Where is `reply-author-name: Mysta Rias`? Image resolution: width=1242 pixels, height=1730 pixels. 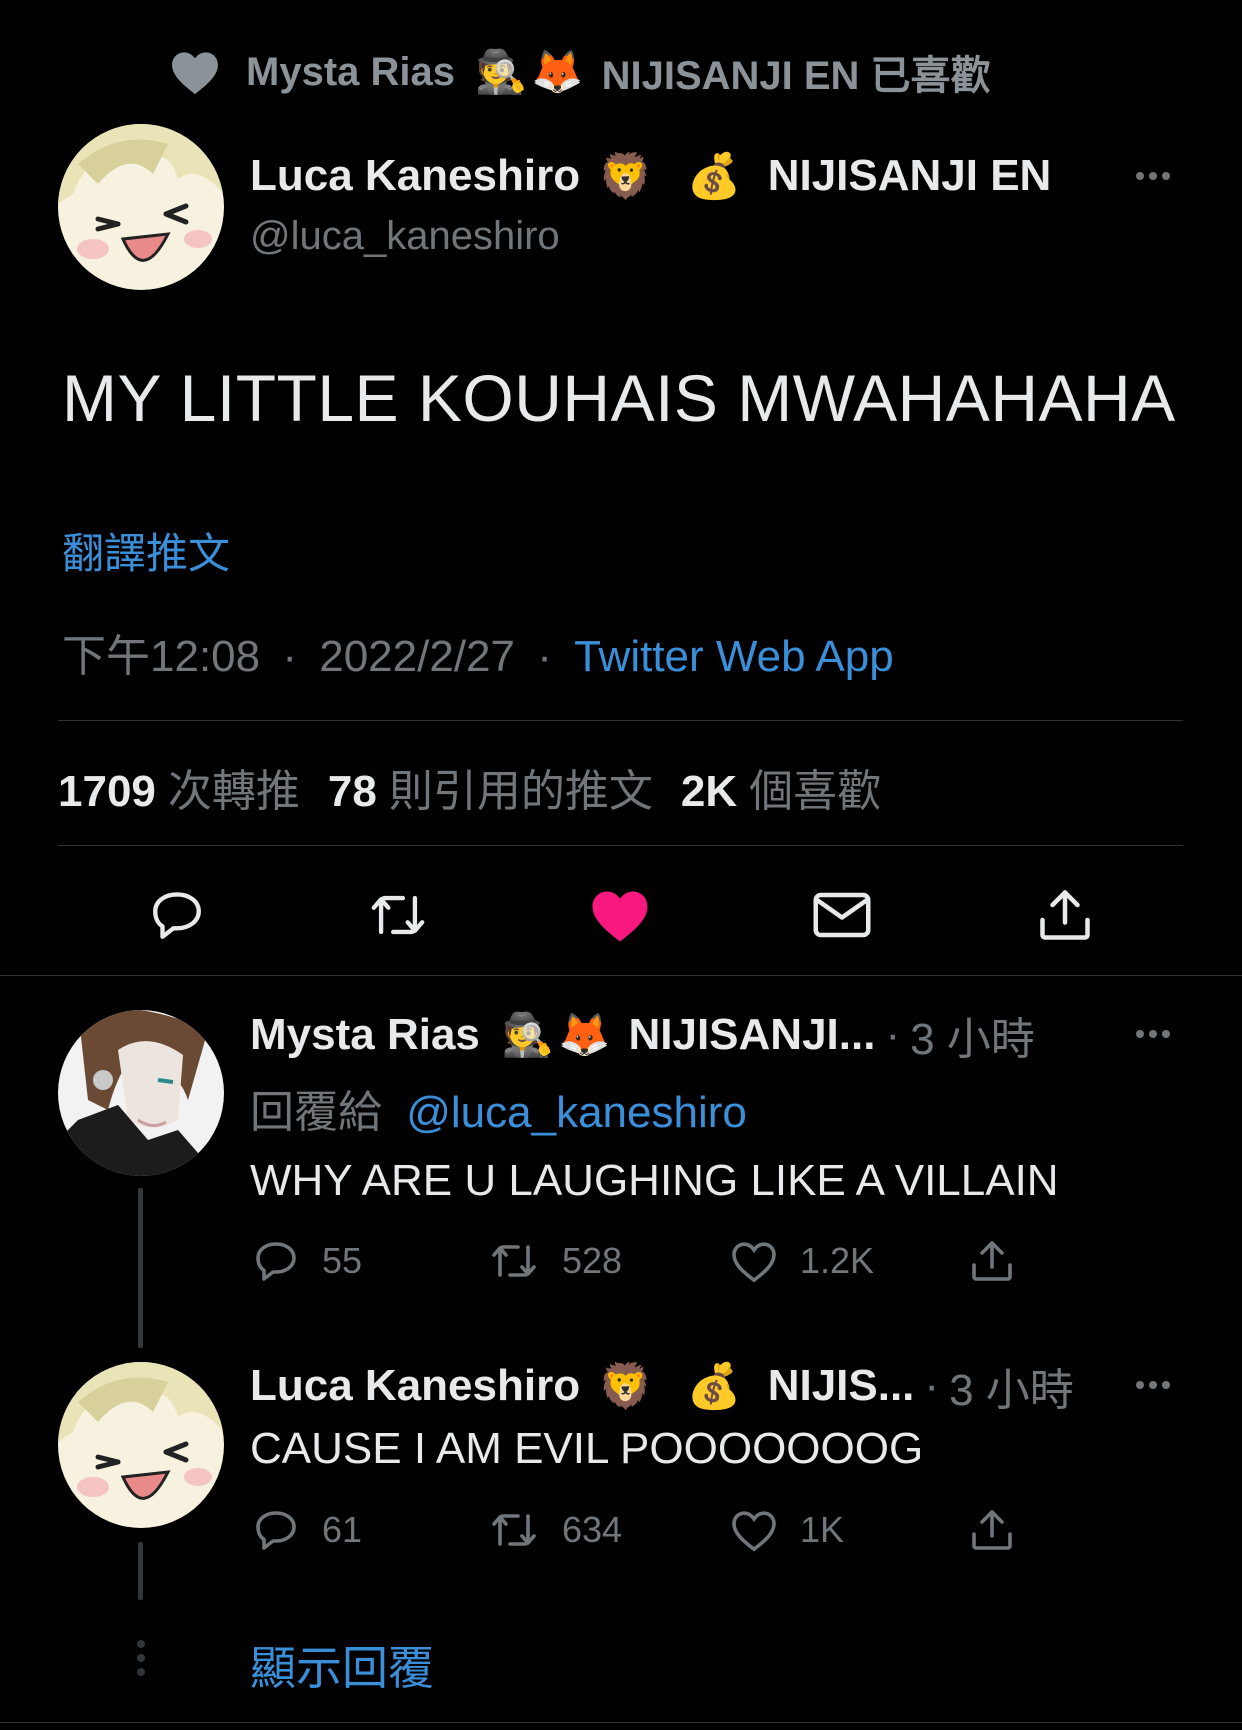
reply-author-name: Mysta Rias is located at coordinates (365, 1035).